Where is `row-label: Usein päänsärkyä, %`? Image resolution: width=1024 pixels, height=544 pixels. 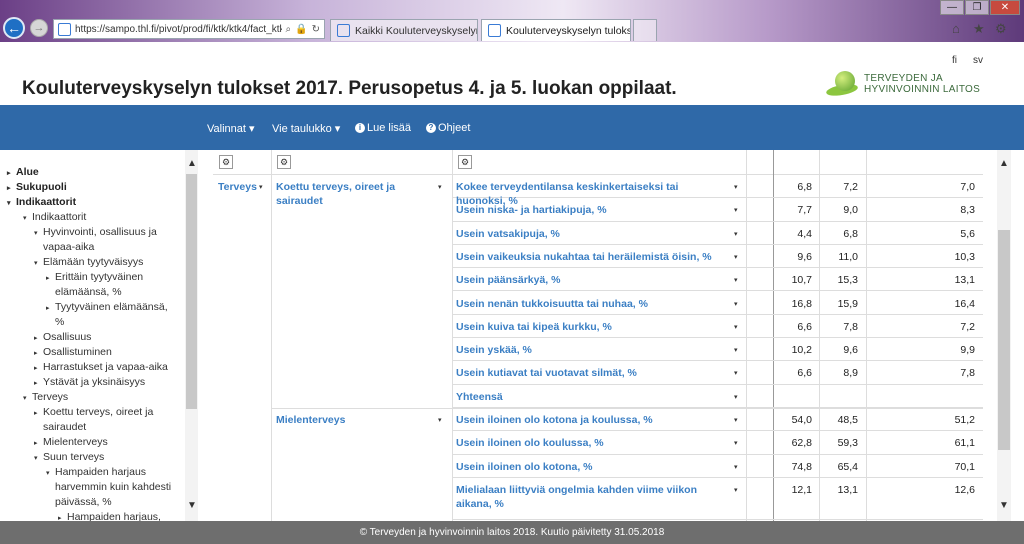 row-label: Usein päänsärkyä, % is located at coordinates (592, 280).